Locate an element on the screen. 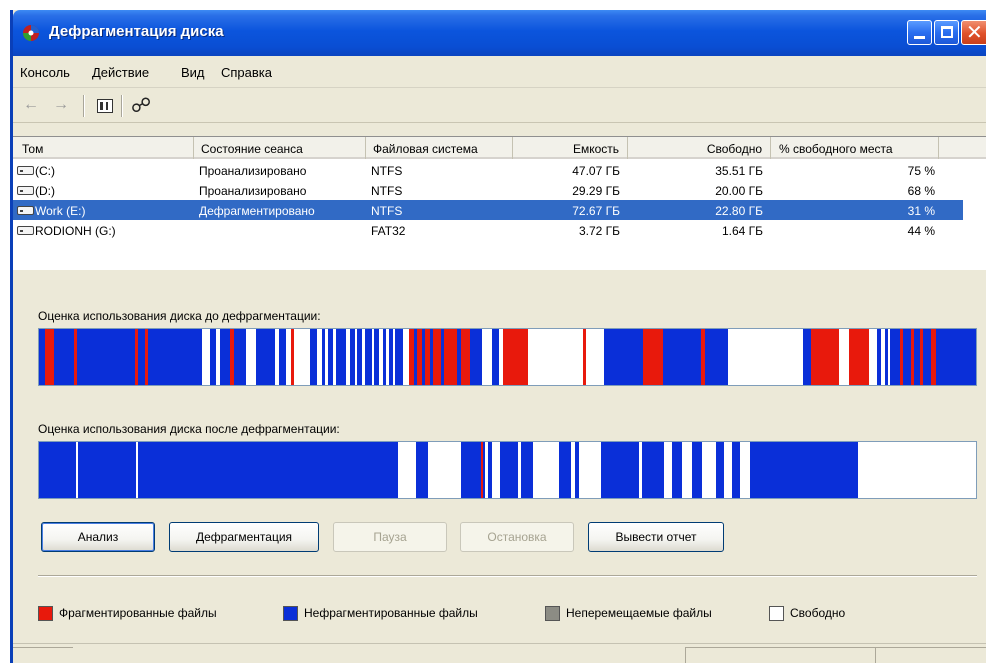 The width and height of the screenshot is (986, 663). volume-percent-free: 68 % is located at coordinates (921, 191).